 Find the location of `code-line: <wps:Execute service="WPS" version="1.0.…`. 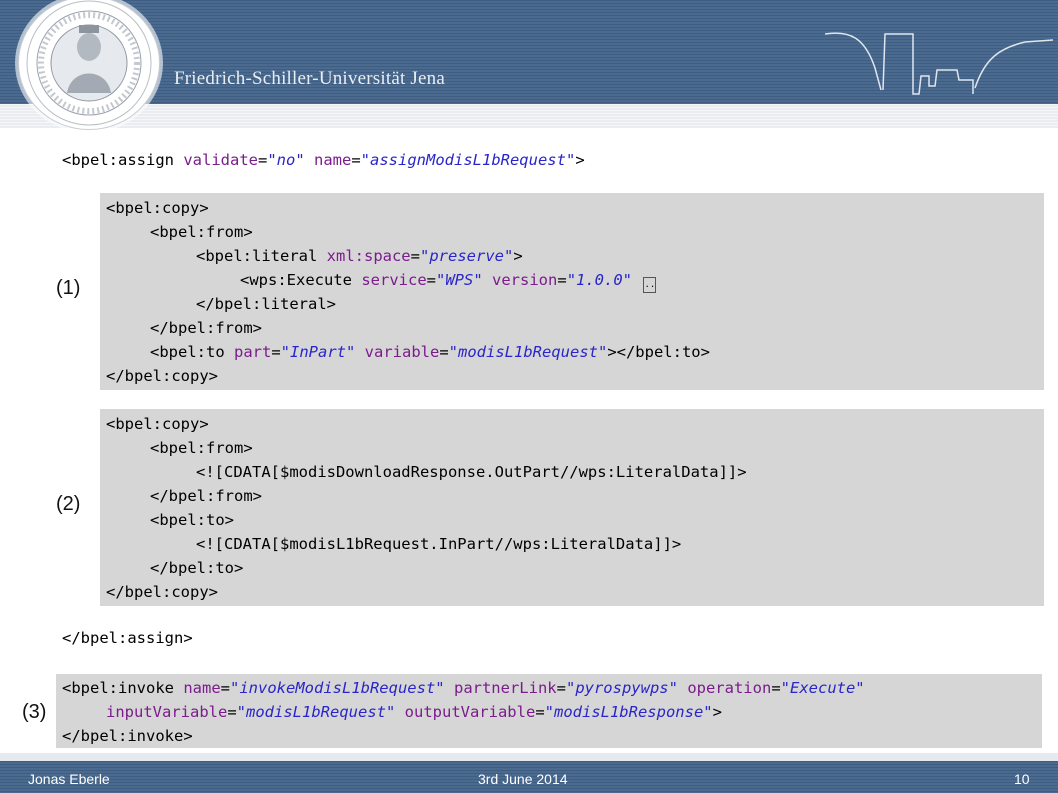

code-line: <wps:Execute service="WPS" version="1.0.… is located at coordinates (448, 280).